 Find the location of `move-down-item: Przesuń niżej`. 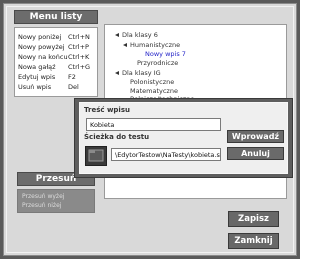

move-down-item: Przesuń niżej is located at coordinates (41, 205).